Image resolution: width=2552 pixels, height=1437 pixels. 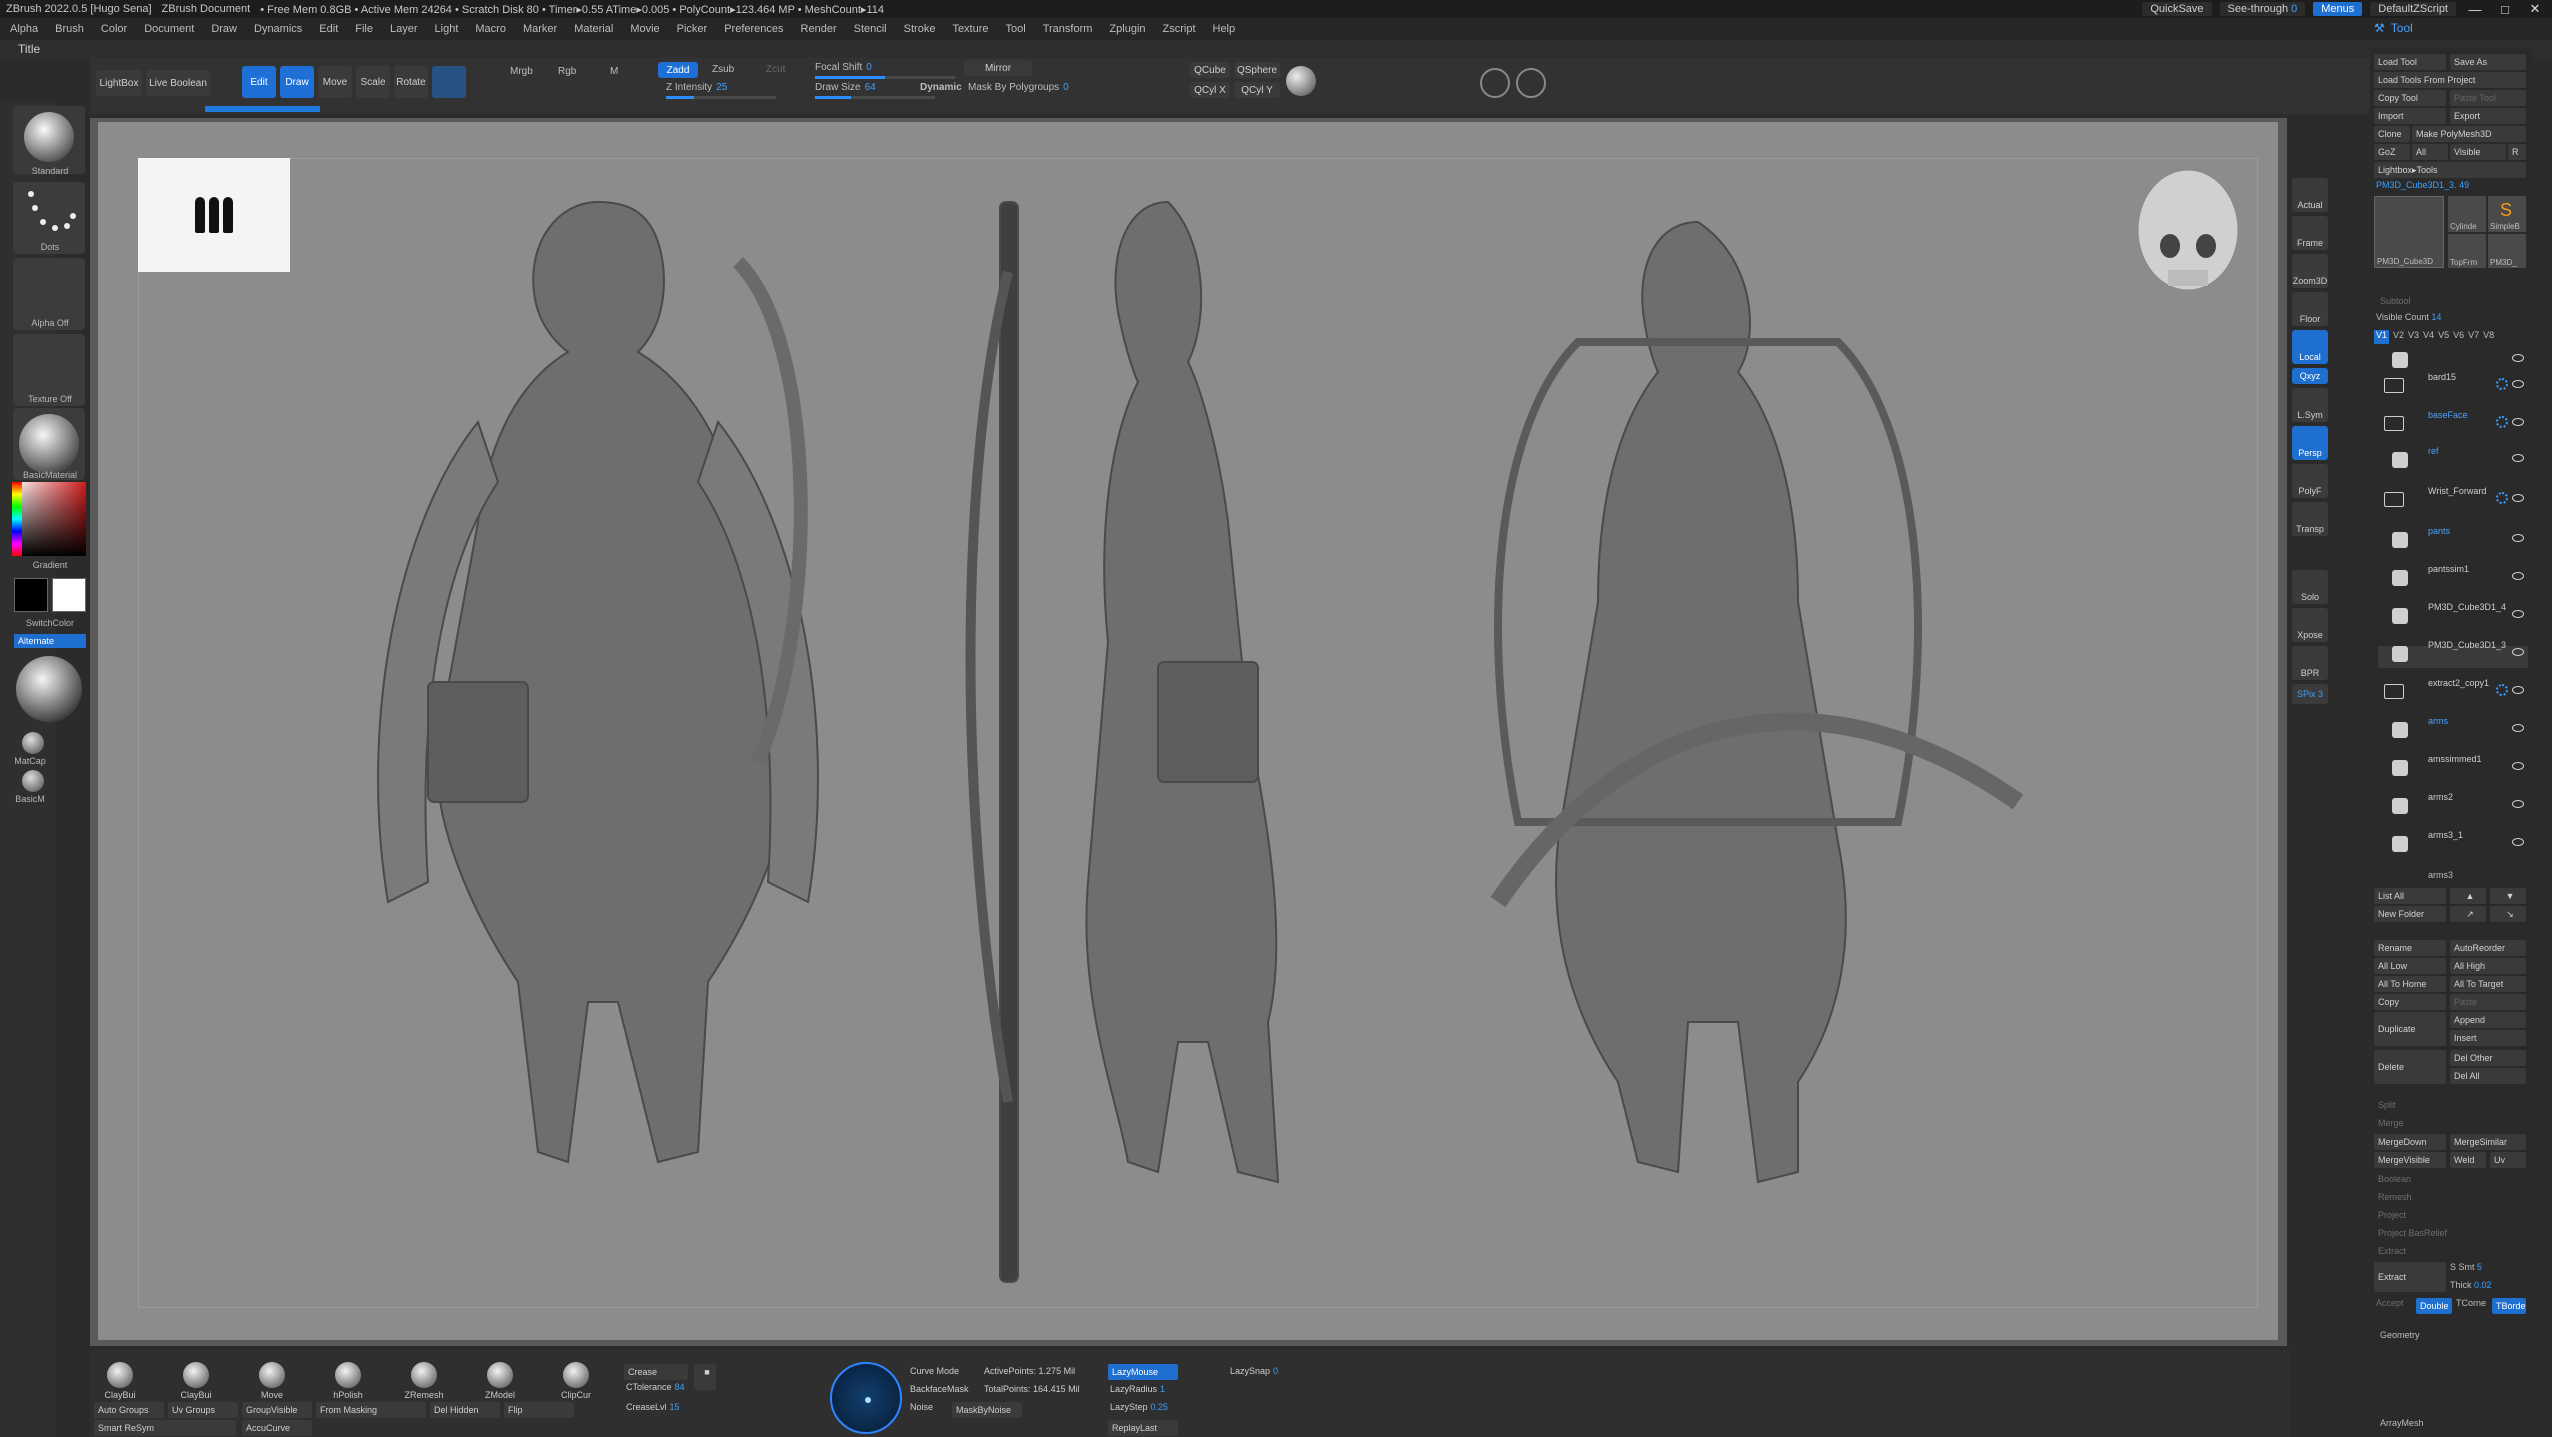 What do you see at coordinates (875, 97) in the screenshot?
I see `draw-size-track` at bounding box center [875, 97].